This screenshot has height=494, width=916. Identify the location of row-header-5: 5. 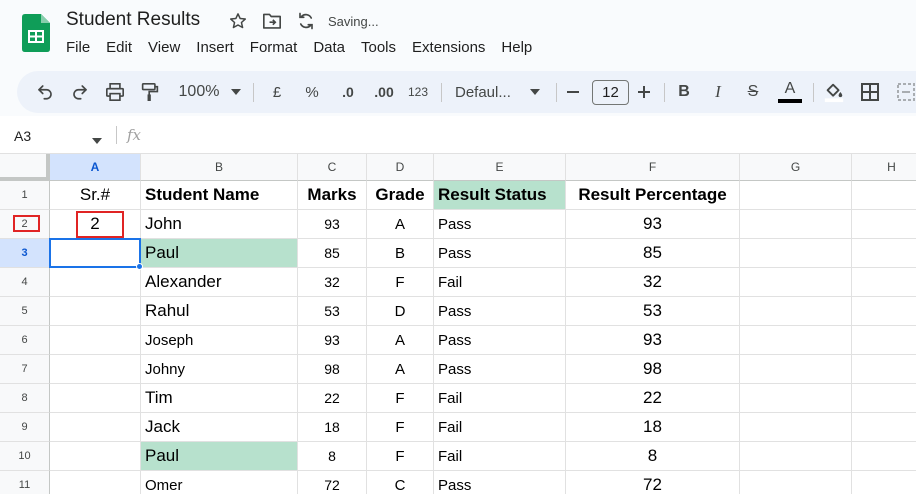
(25, 311).